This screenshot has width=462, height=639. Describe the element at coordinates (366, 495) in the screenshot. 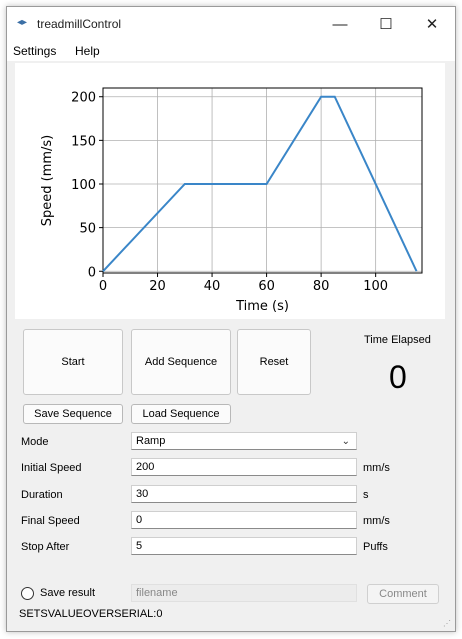

I see `duration-unit: s` at that location.